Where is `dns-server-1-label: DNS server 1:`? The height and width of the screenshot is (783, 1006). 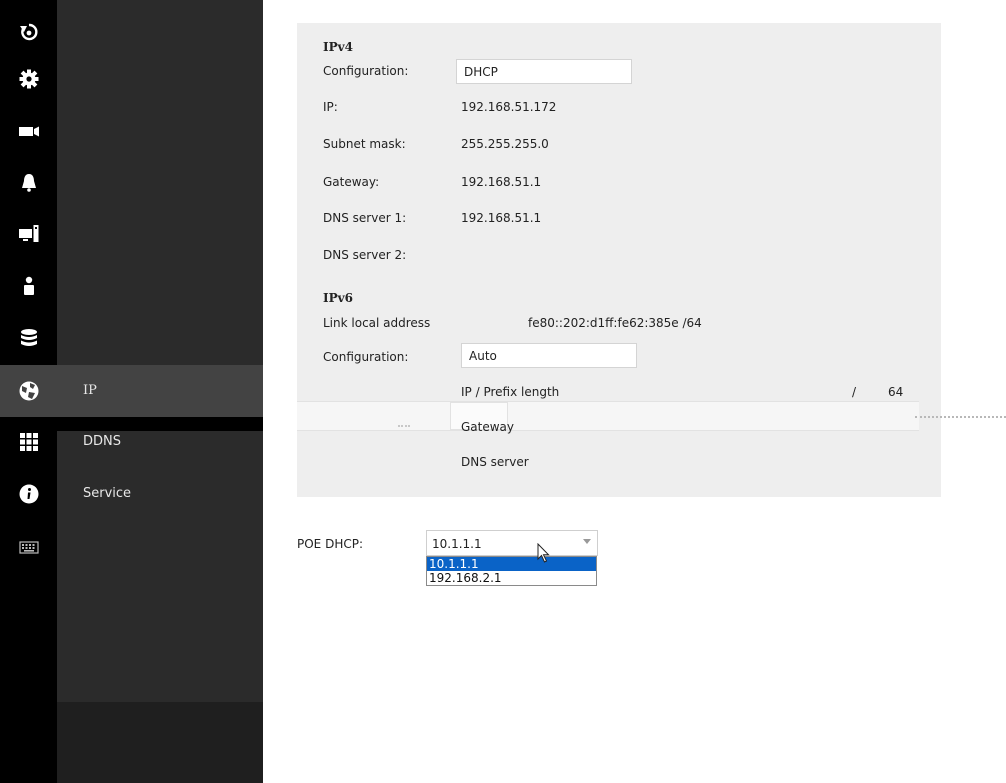 dns-server-1-label: DNS server 1: is located at coordinates (365, 218).